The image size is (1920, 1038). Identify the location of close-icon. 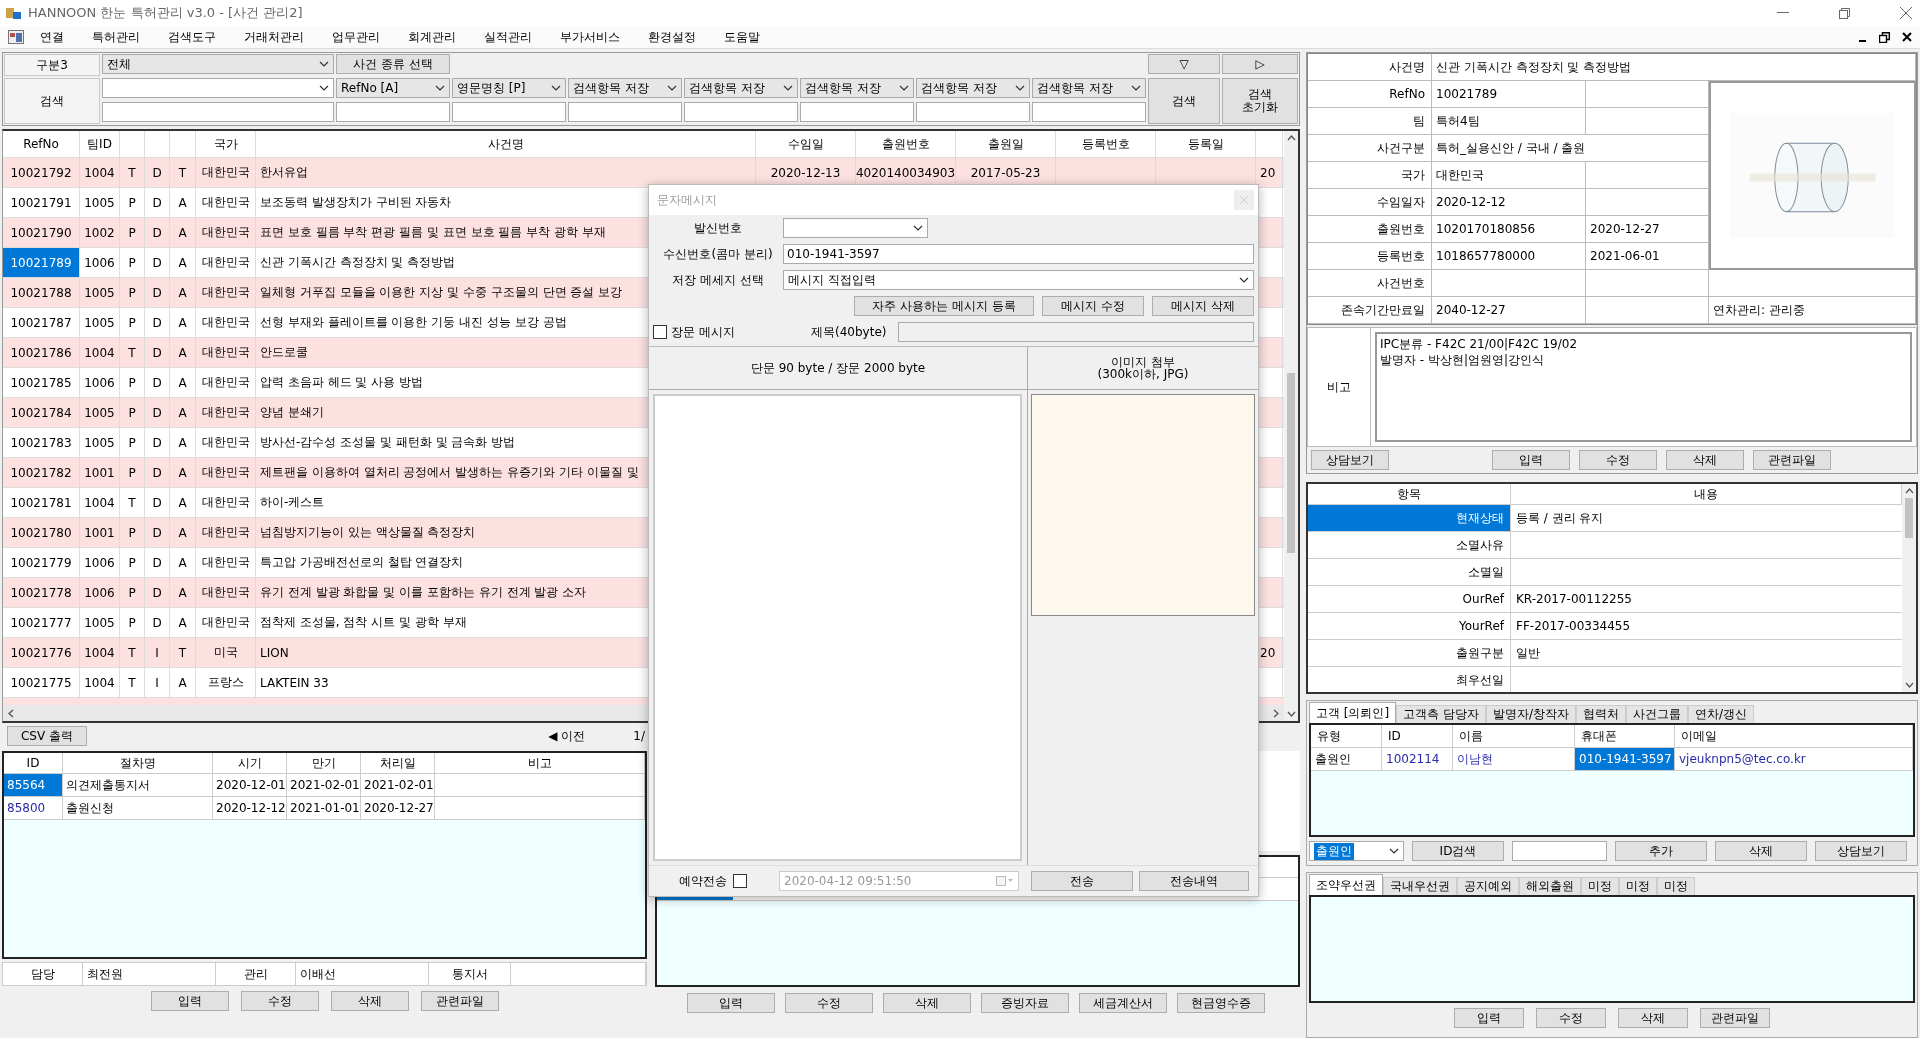
(1907, 37).